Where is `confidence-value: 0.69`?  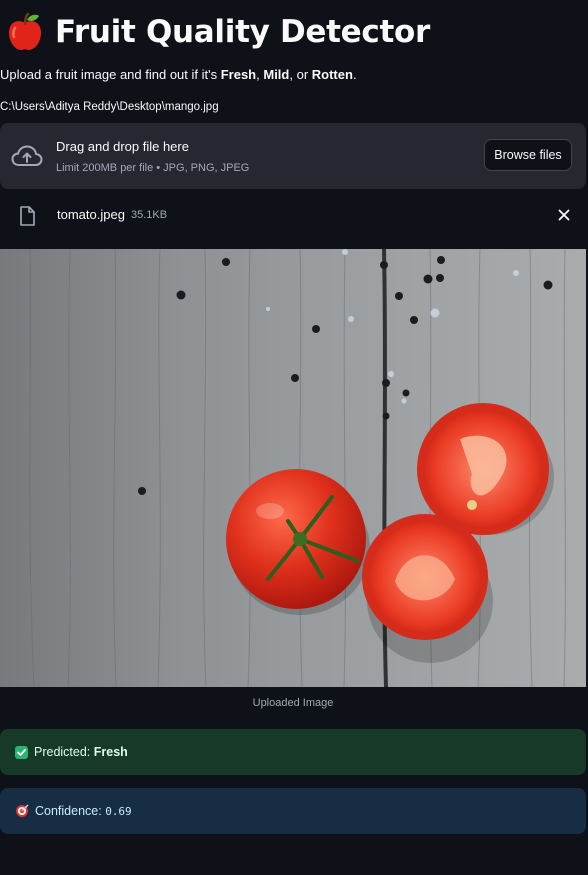 confidence-value: 0.69 is located at coordinates (118, 811).